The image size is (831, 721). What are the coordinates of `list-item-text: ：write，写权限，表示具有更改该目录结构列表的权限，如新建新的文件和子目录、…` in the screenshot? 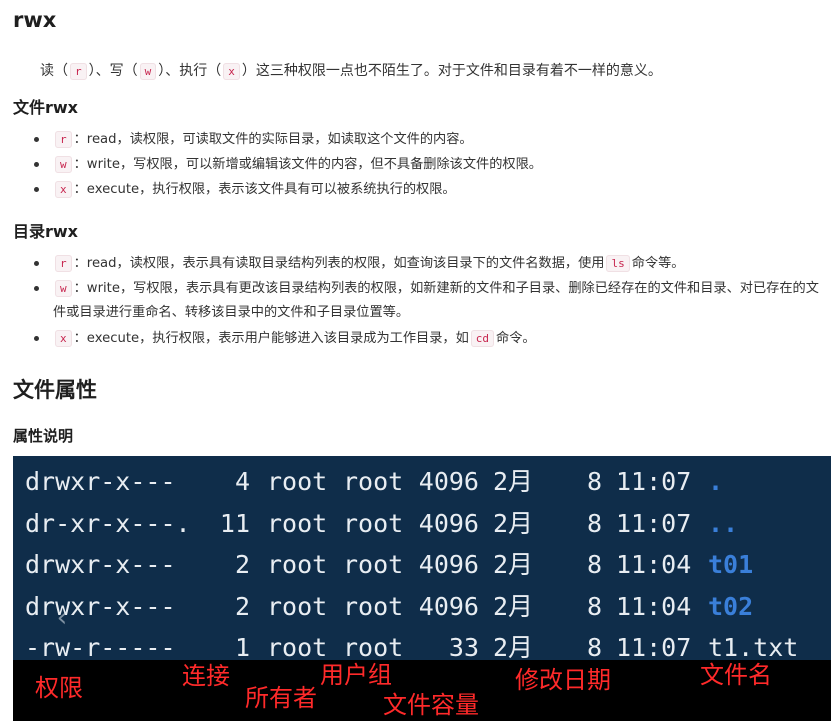 It's located at (436, 300).